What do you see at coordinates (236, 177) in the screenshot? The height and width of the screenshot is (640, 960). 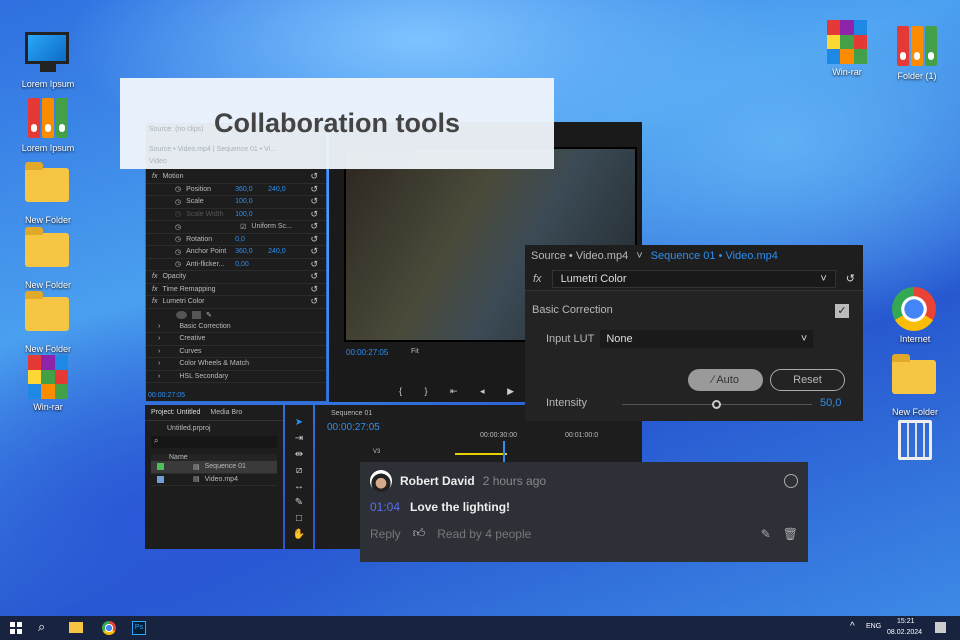 I see `effect-property-row: fx Motion ↺` at bounding box center [236, 177].